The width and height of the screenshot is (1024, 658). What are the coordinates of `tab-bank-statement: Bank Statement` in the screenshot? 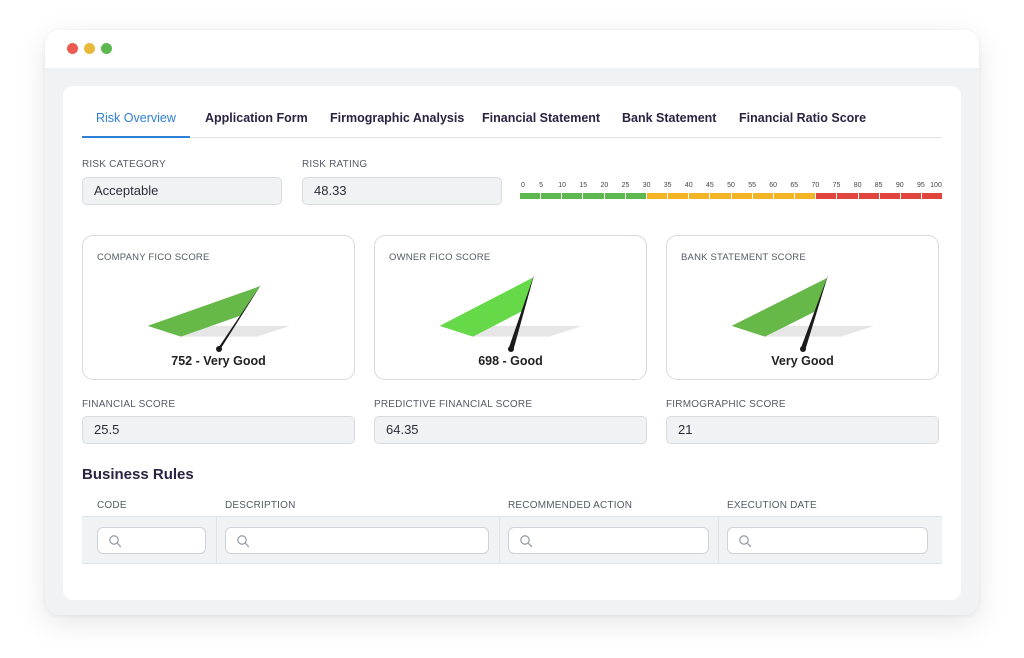 It's located at (669, 123).